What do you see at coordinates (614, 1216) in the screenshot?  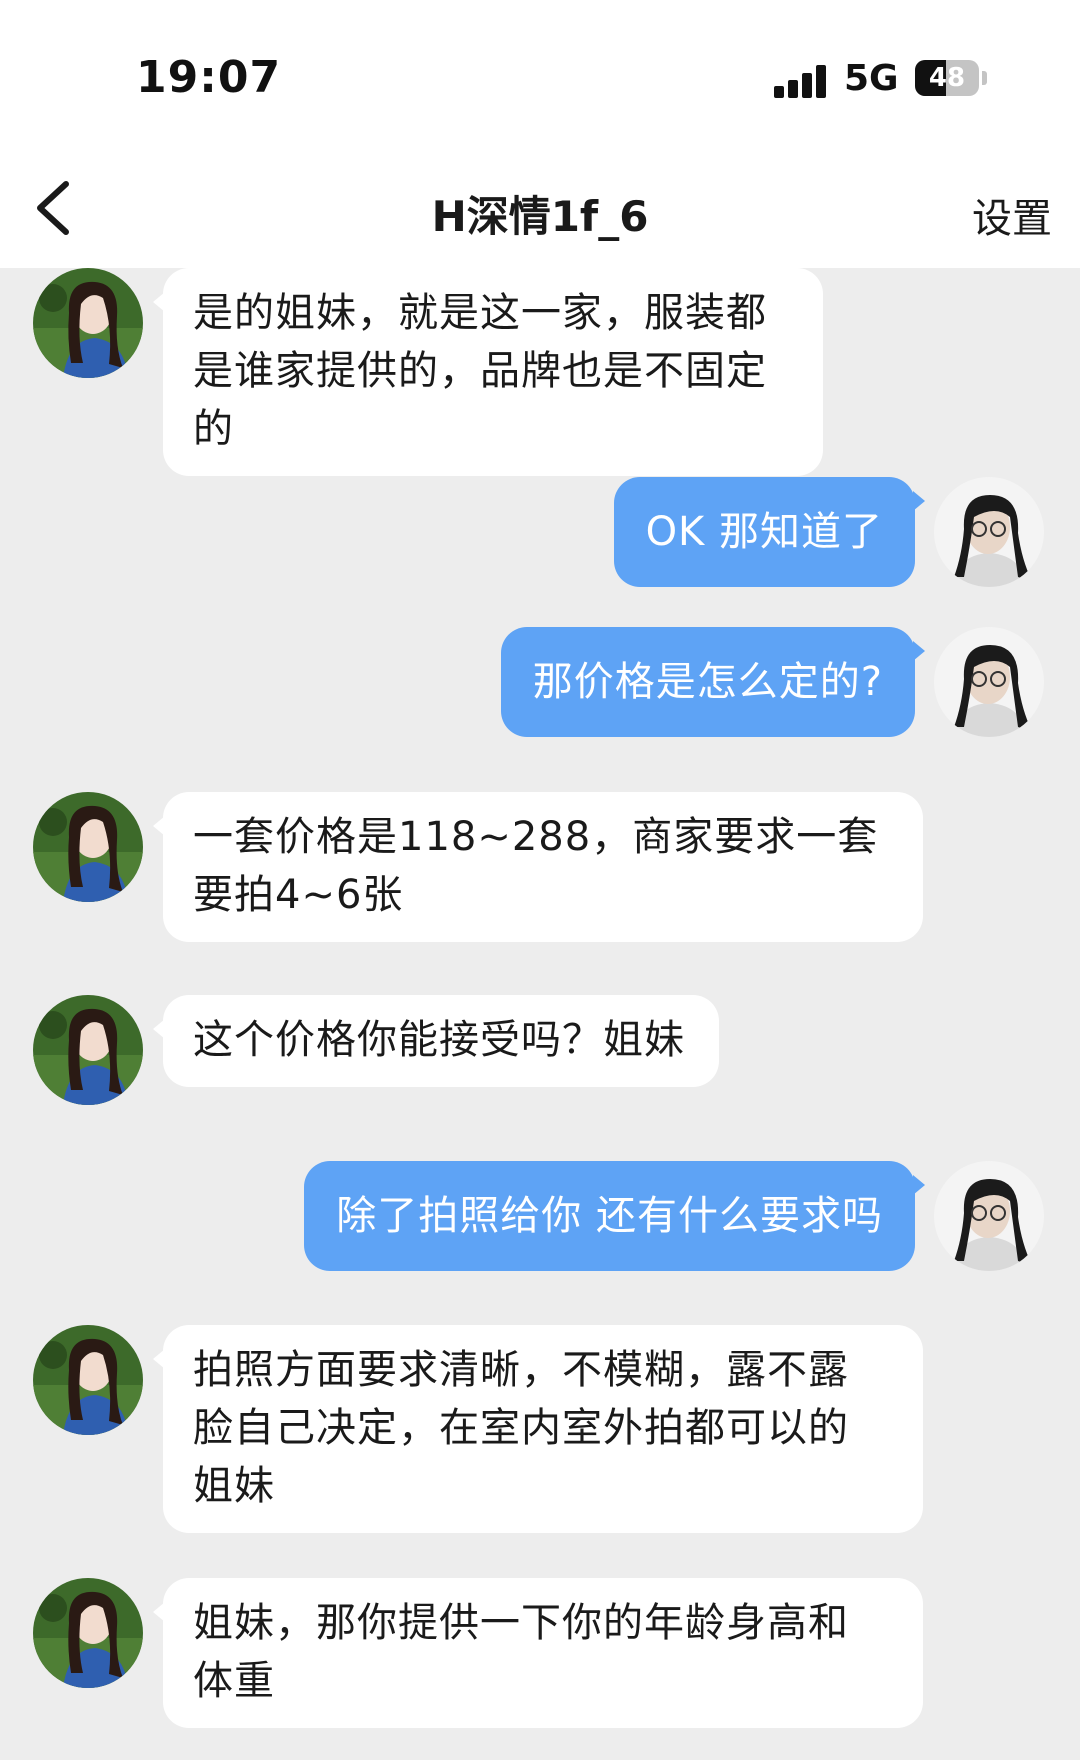 I see `message-bubble-outgoing: 除了拍照给你 还有什么要求吗` at bounding box center [614, 1216].